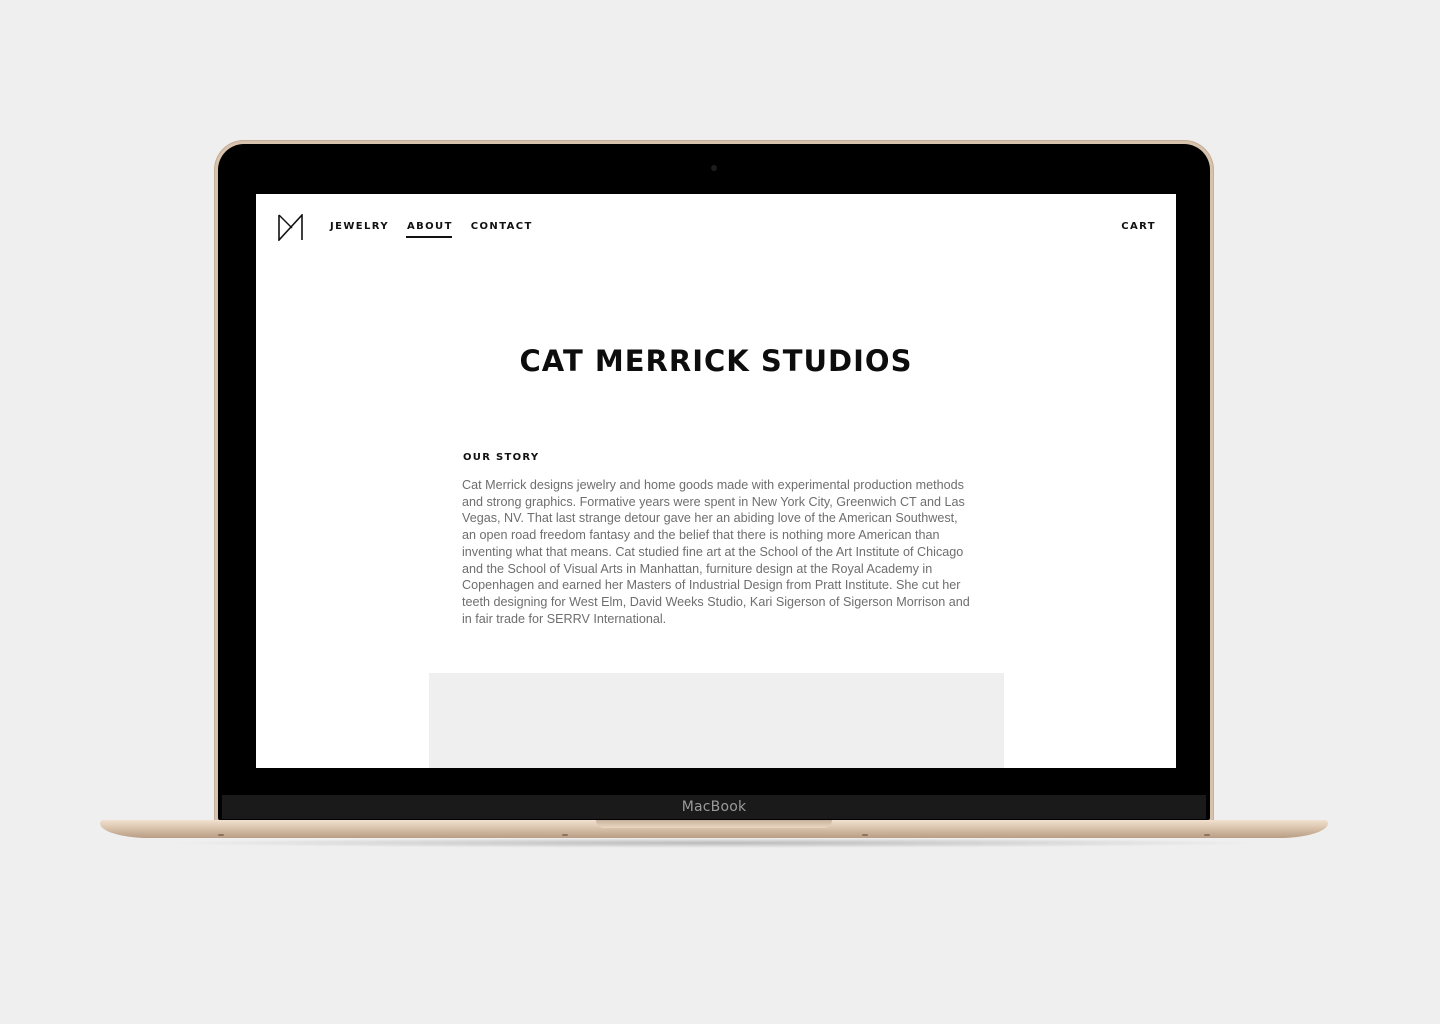 Image resolution: width=1440 pixels, height=1024 pixels. I want to click on cm-monogram-icon, so click(291, 227).